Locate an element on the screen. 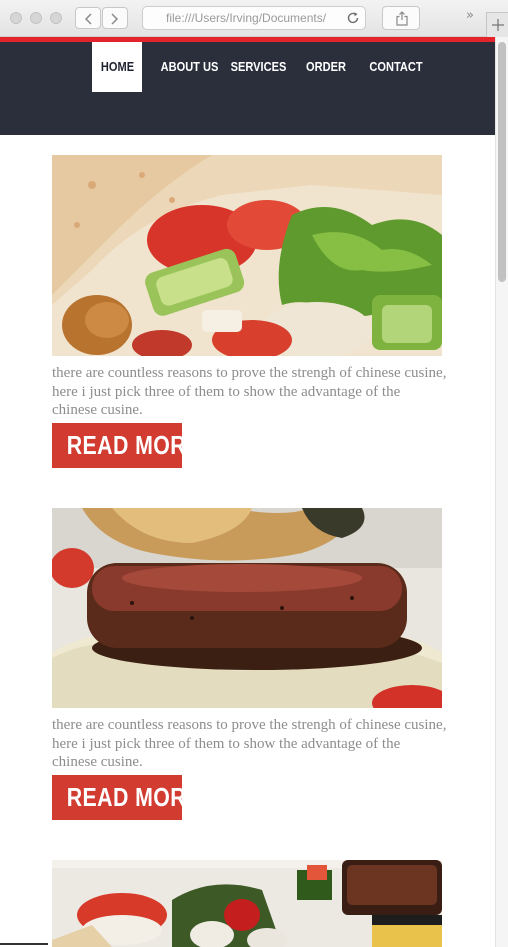 Image resolution: width=508 pixels, height=947 pixels. nav-home: HOME is located at coordinates (117, 67).